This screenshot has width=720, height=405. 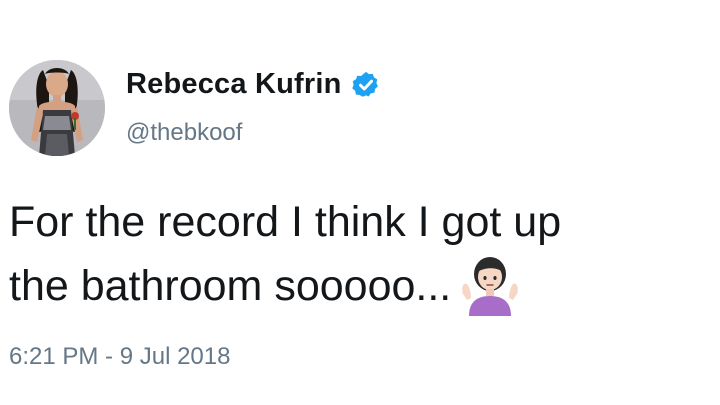 I want to click on verified-badge-icon, so click(x=366, y=85).